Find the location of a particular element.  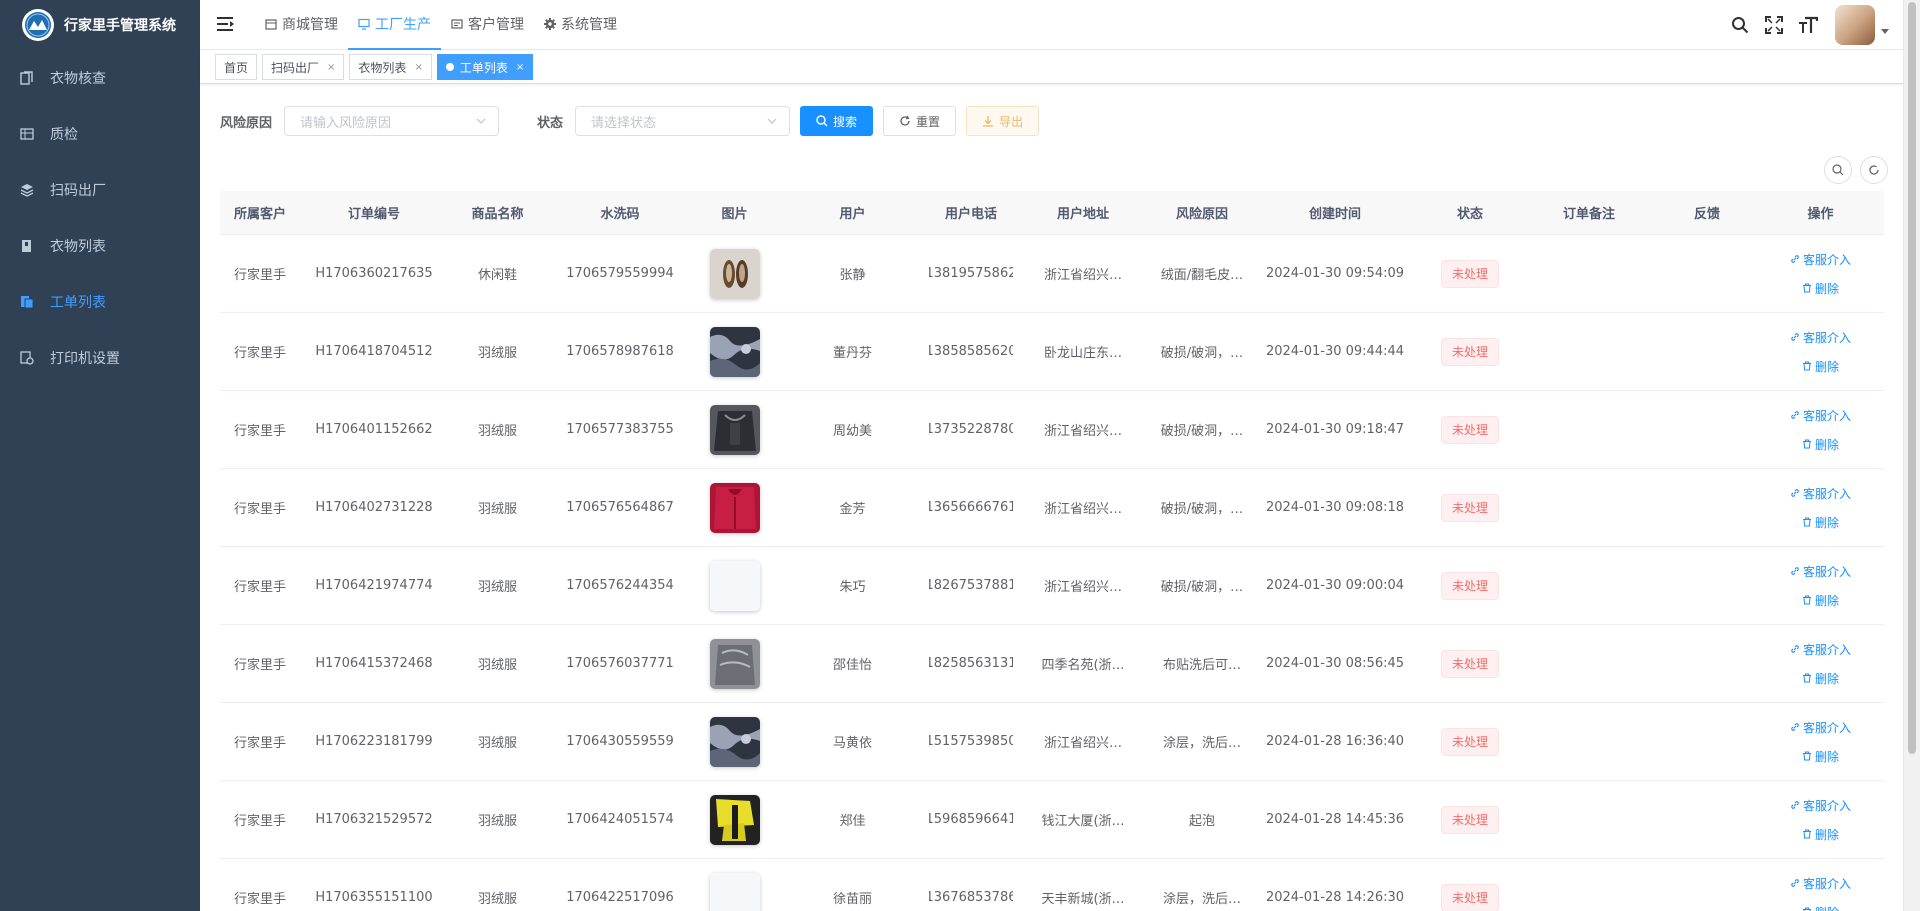

cell-order_no: H1706355151100 is located at coordinates (374, 885).